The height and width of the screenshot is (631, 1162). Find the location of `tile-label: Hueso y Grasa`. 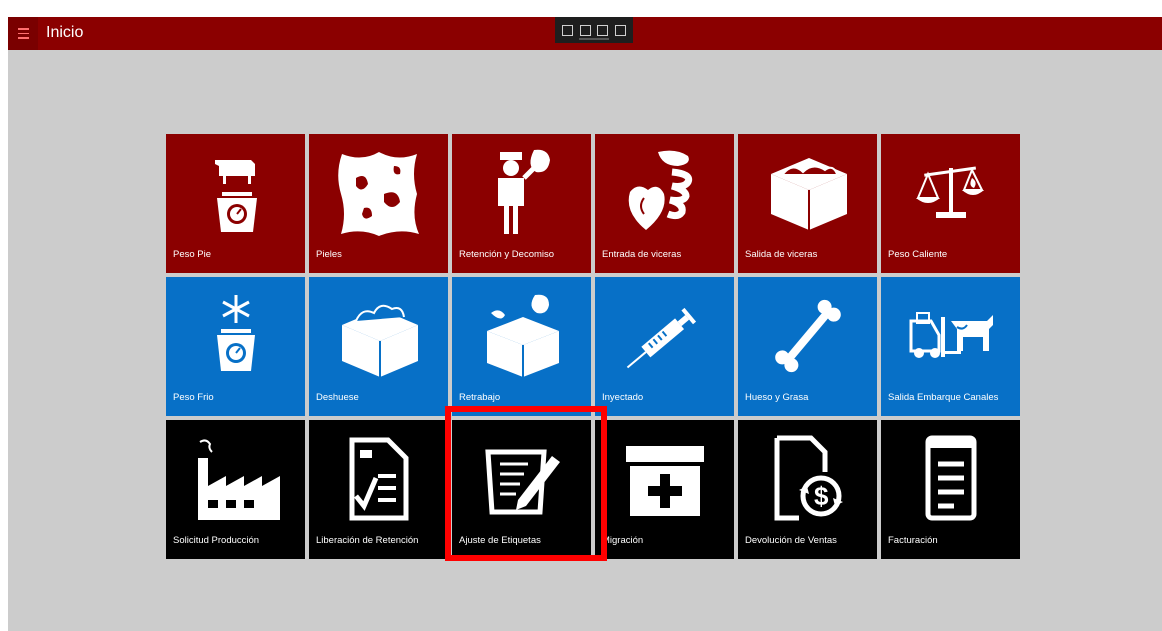

tile-label: Hueso y Grasa is located at coordinates (777, 397).